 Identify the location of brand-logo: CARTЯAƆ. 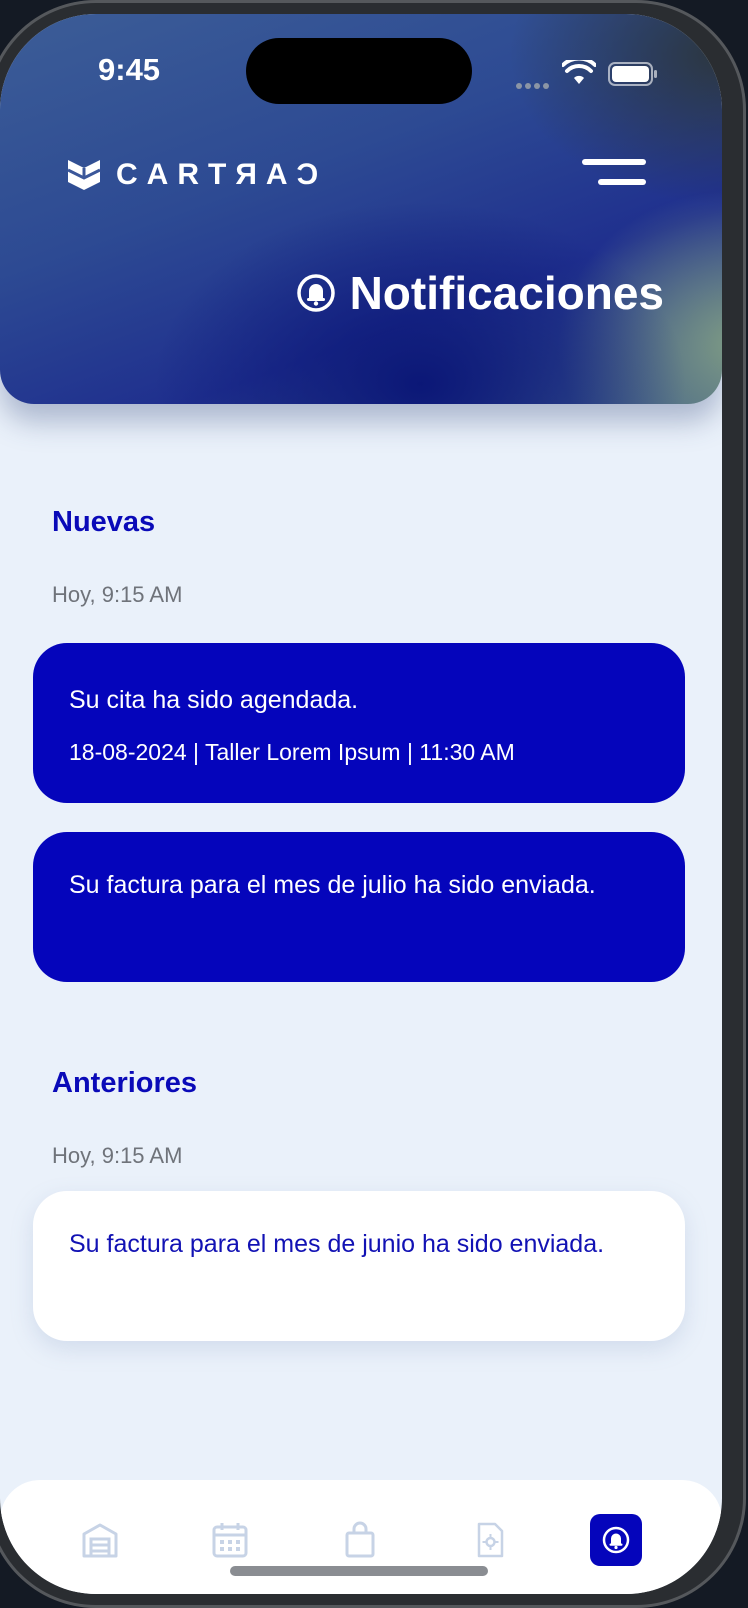
(196, 175).